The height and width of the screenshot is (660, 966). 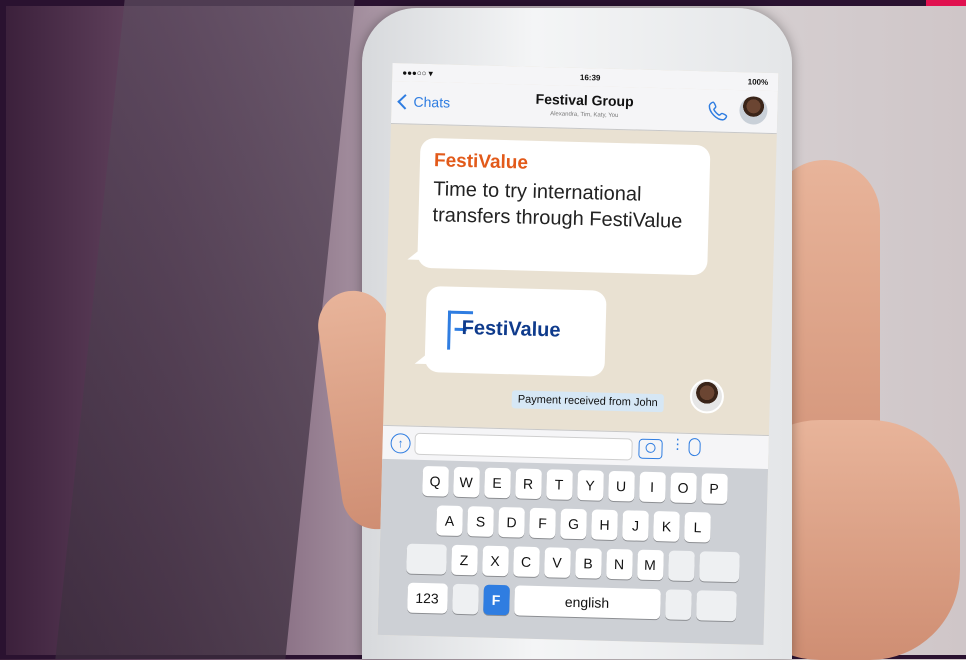 I want to click on clock: 16:39, so click(x=590, y=77).